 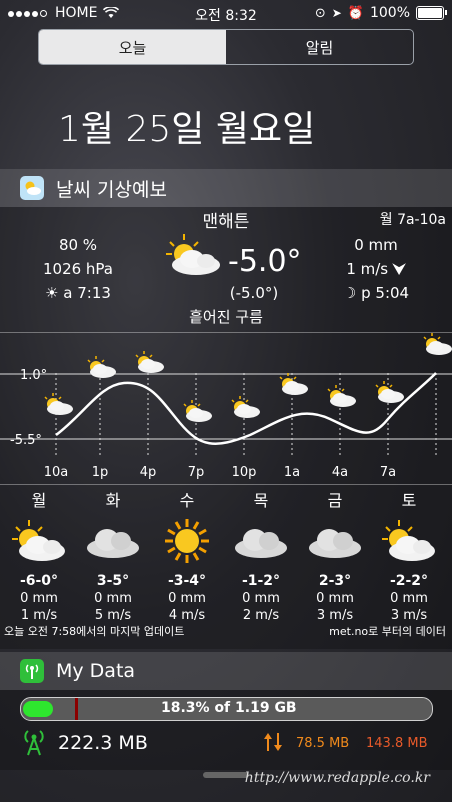 What do you see at coordinates (430, 13) in the screenshot?
I see `battery-icon` at bounding box center [430, 13].